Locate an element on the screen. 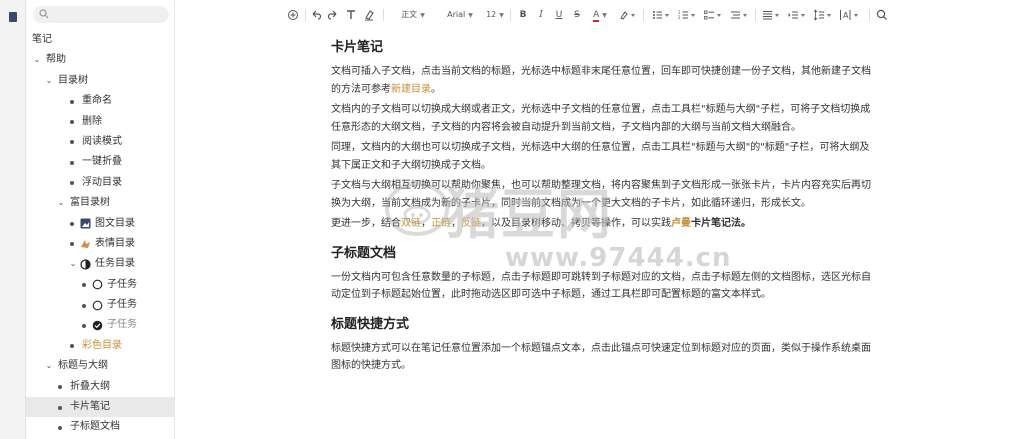  format-painter-icon is located at coordinates (351, 15).